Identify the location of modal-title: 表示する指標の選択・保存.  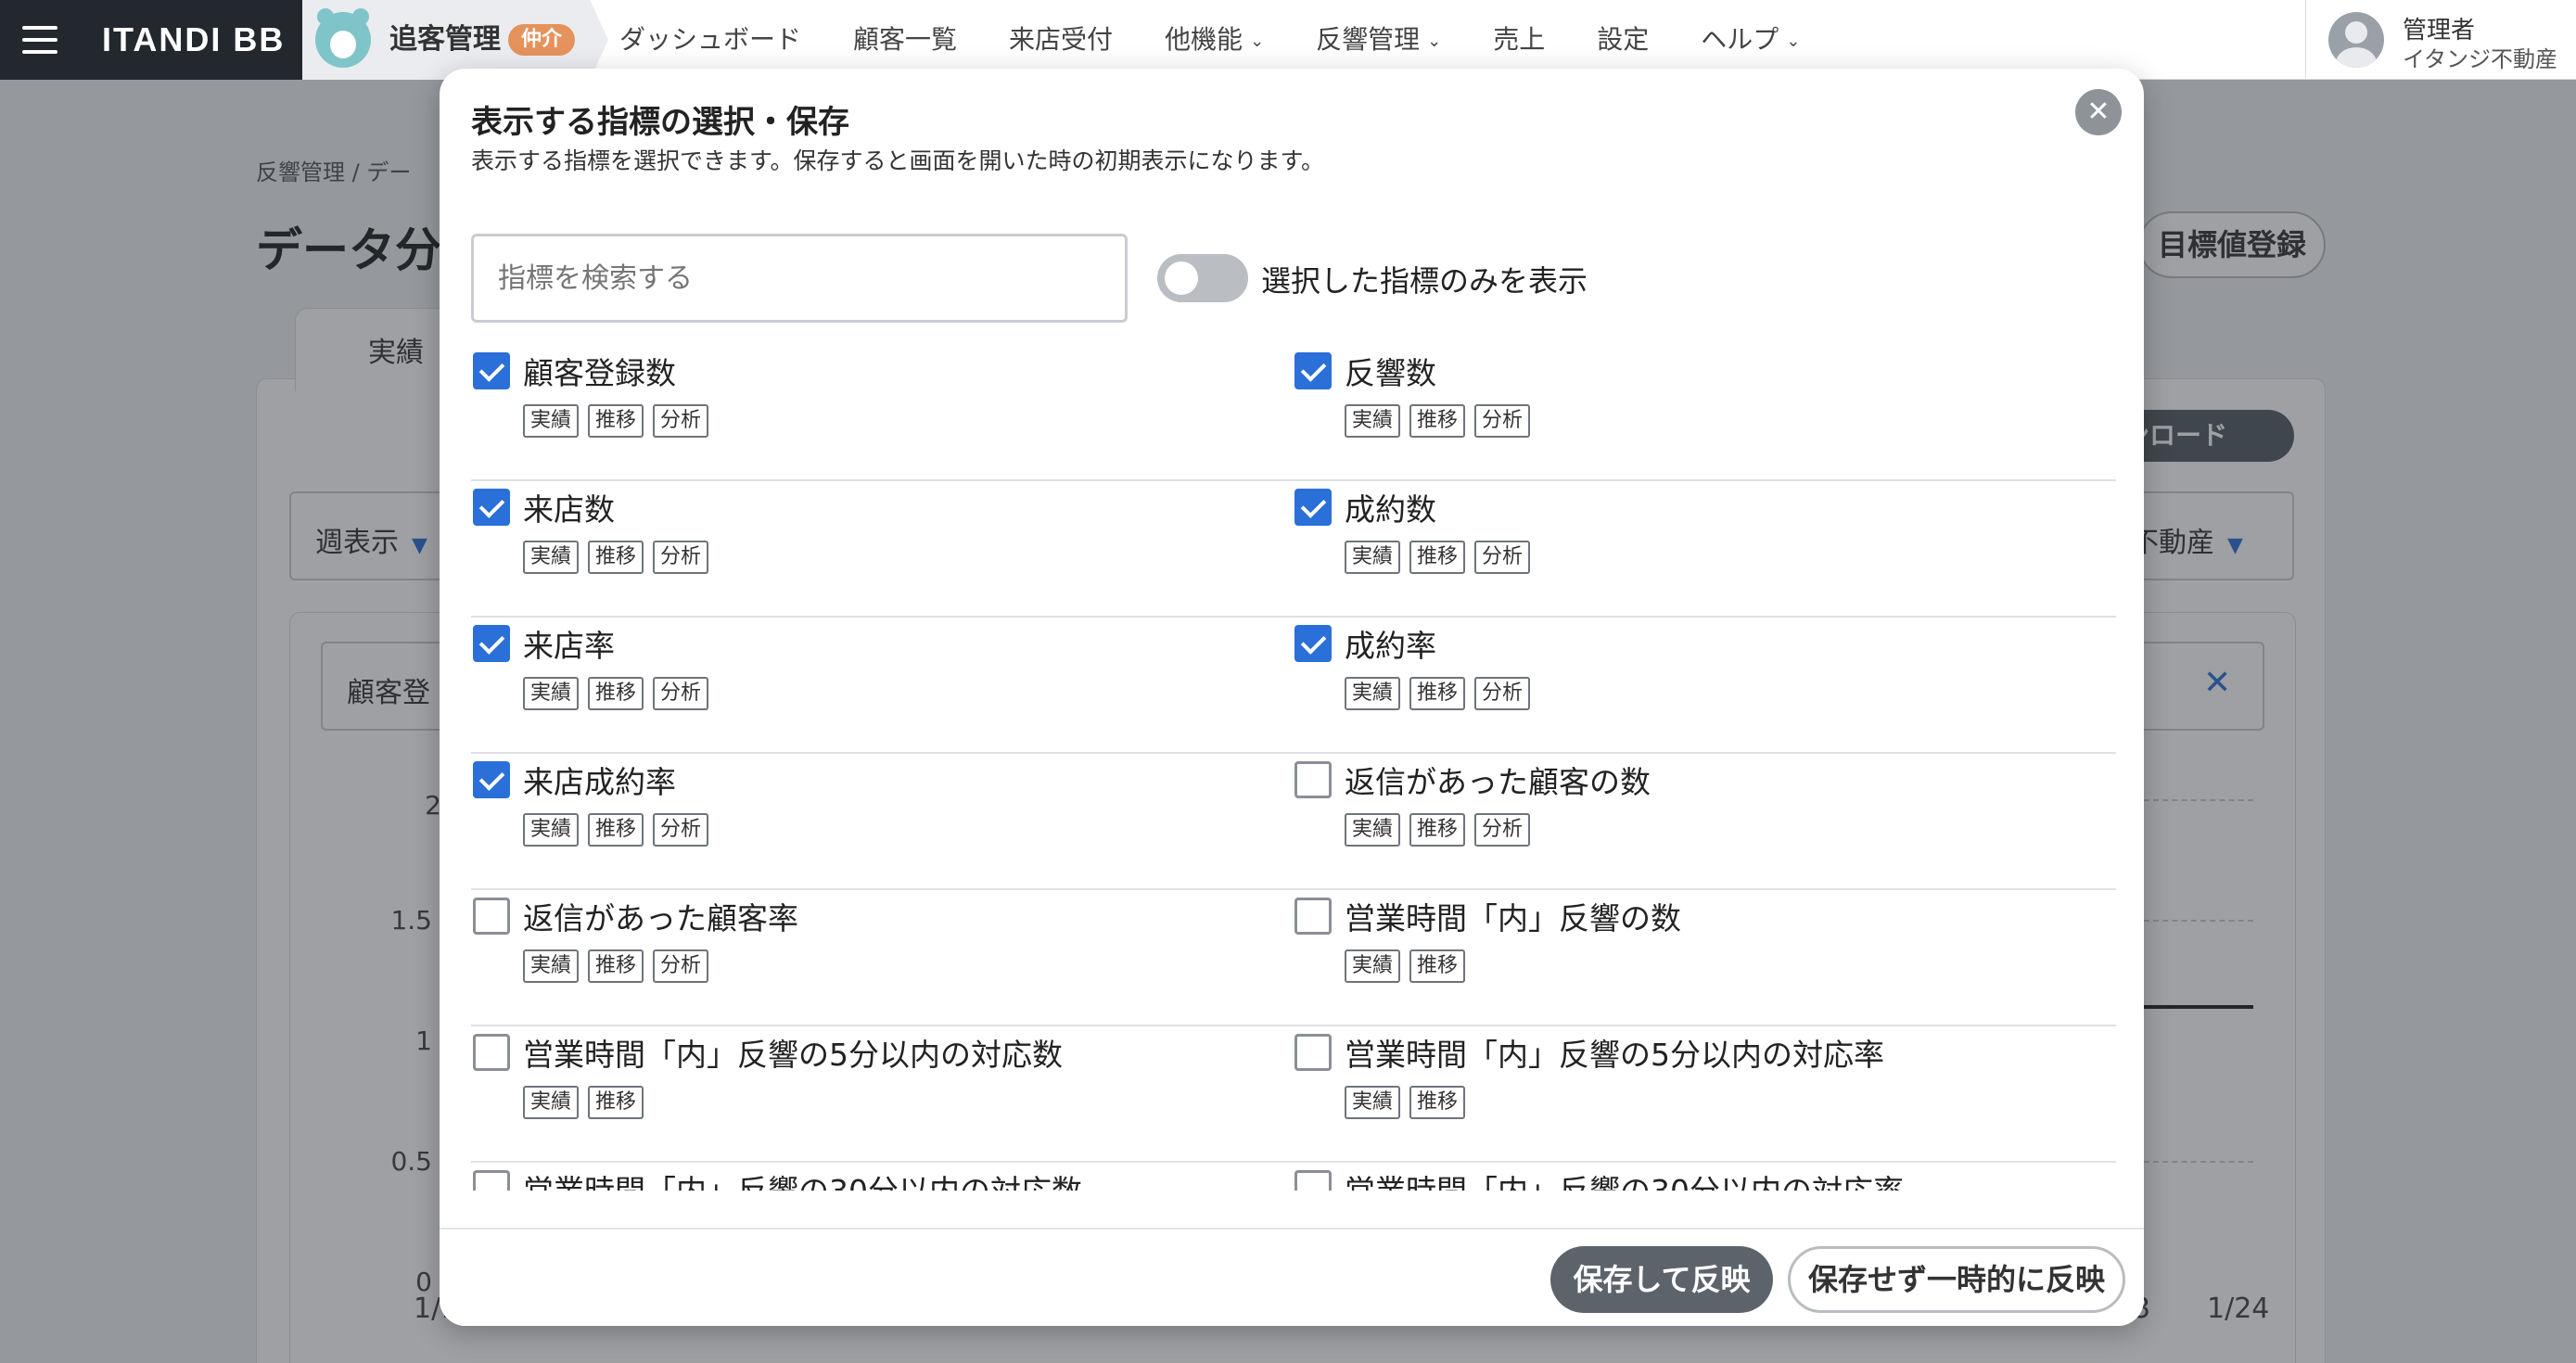
(660, 123).